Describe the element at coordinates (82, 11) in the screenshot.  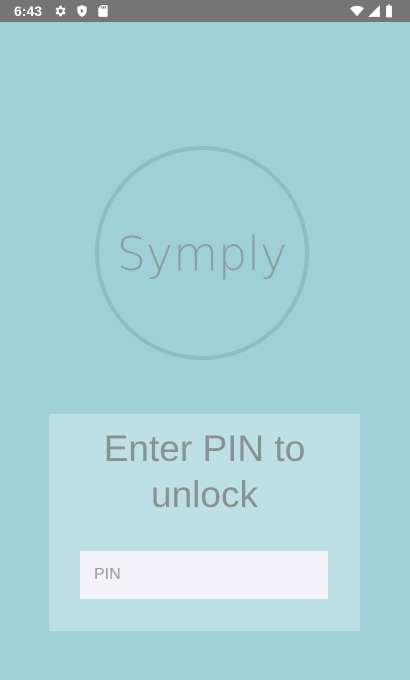
I see `shield-icon` at that location.